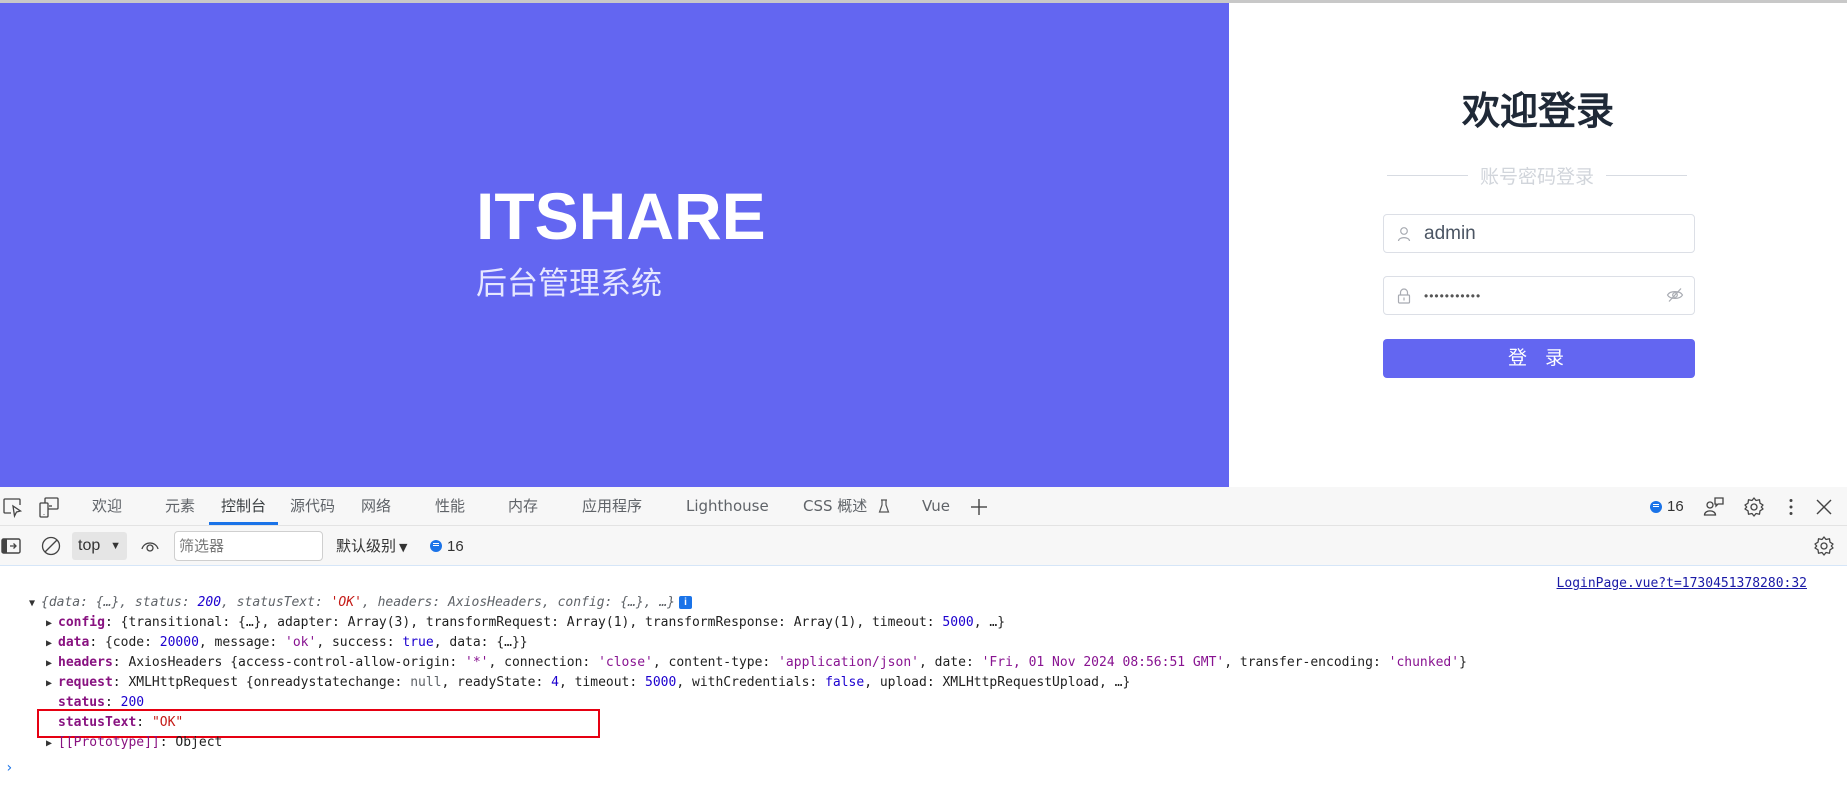 The width and height of the screenshot is (1847, 812). What do you see at coordinates (1537, 111) in the screenshot?
I see `login-title: 欢迎登录` at bounding box center [1537, 111].